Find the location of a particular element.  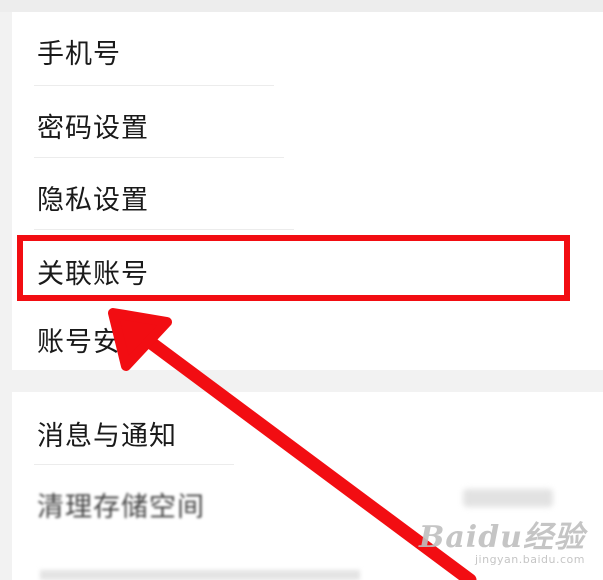

bottom-partial-row is located at coordinates (200, 575).